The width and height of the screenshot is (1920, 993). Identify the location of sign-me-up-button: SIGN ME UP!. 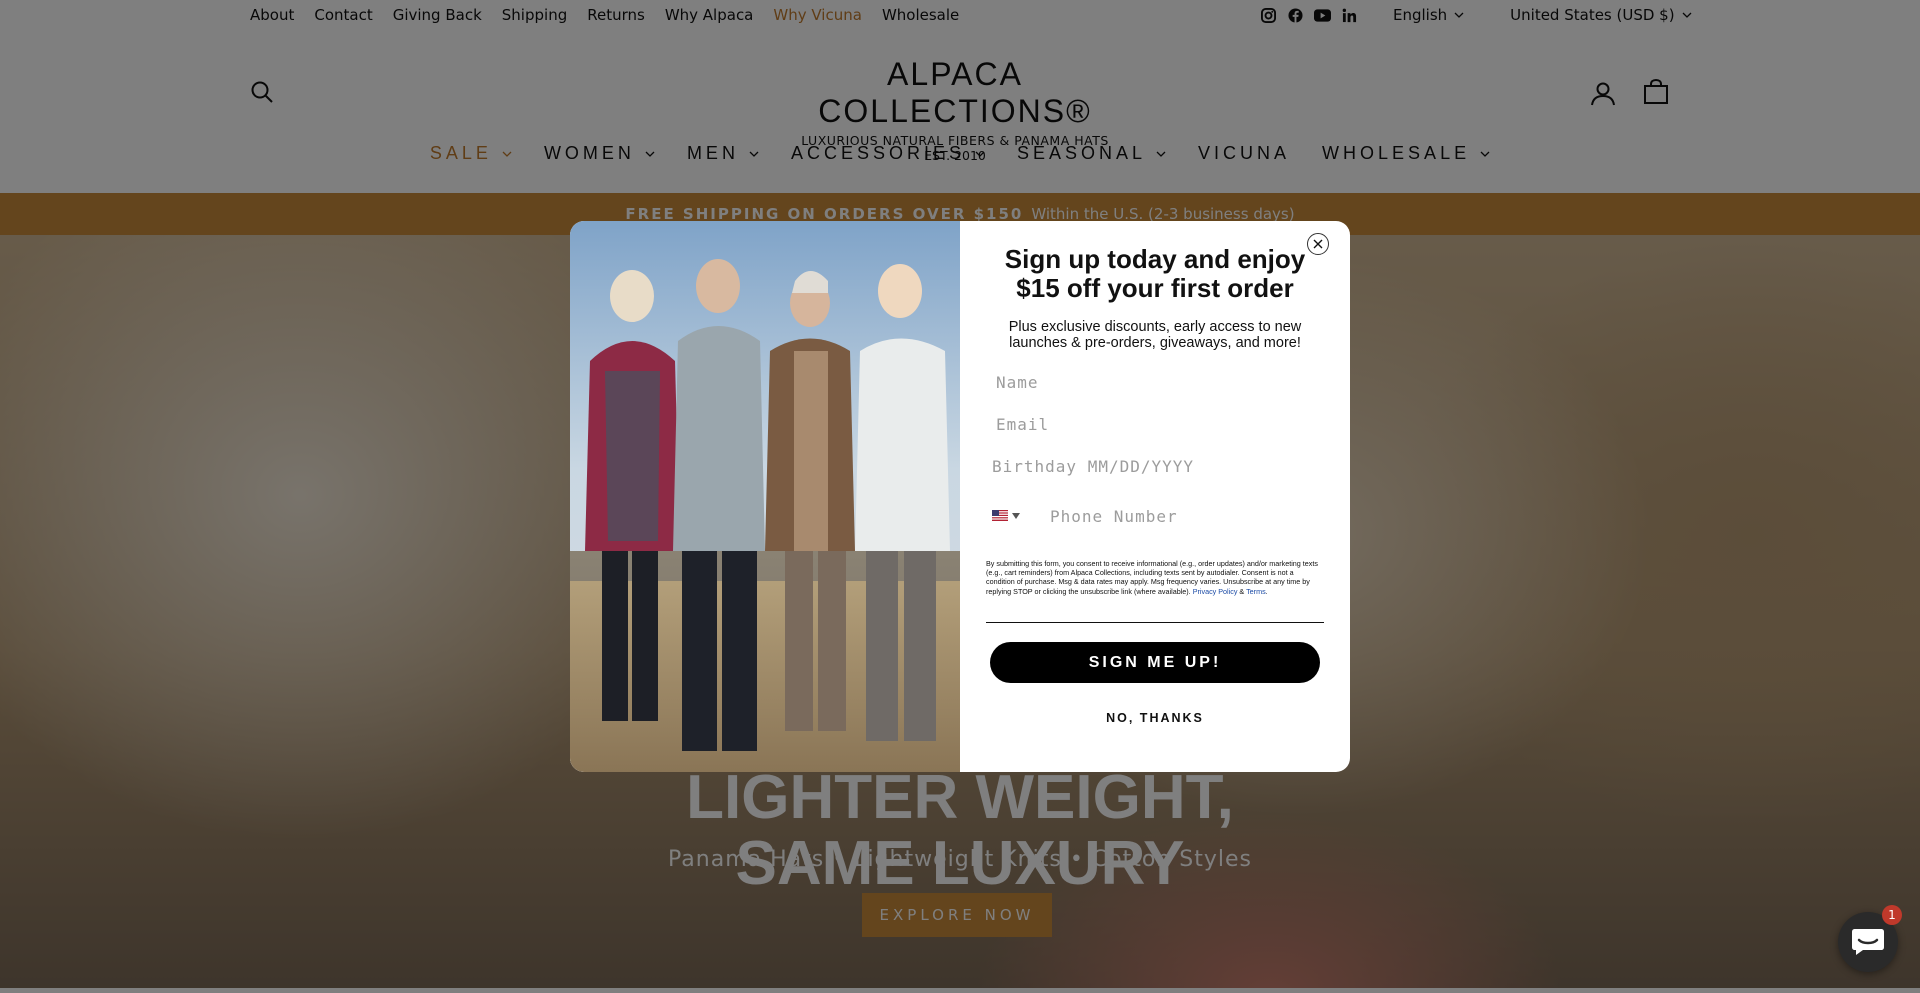
(1155, 662).